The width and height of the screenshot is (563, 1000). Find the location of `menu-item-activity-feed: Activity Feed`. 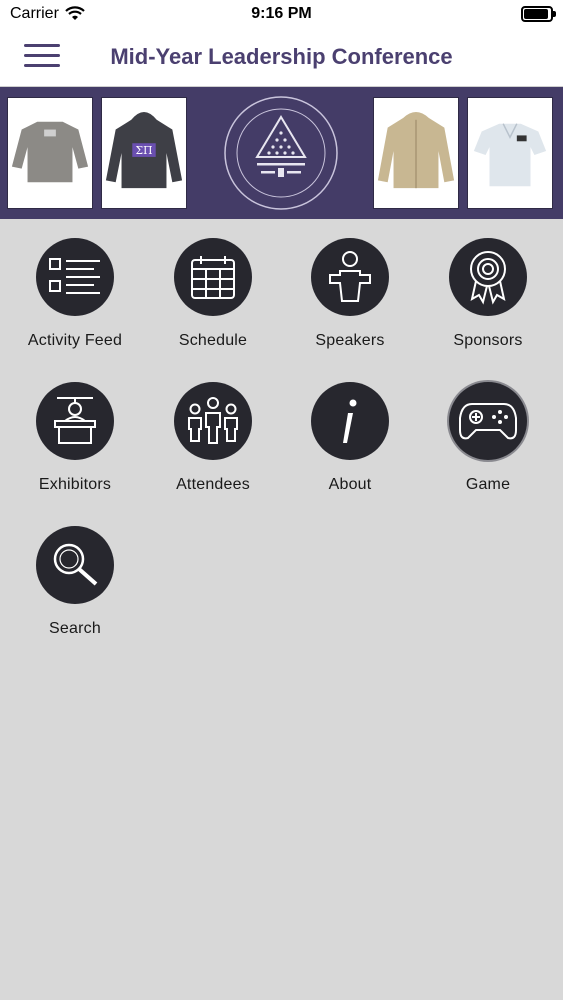

menu-item-activity-feed: Activity Feed is located at coordinates (75, 290).